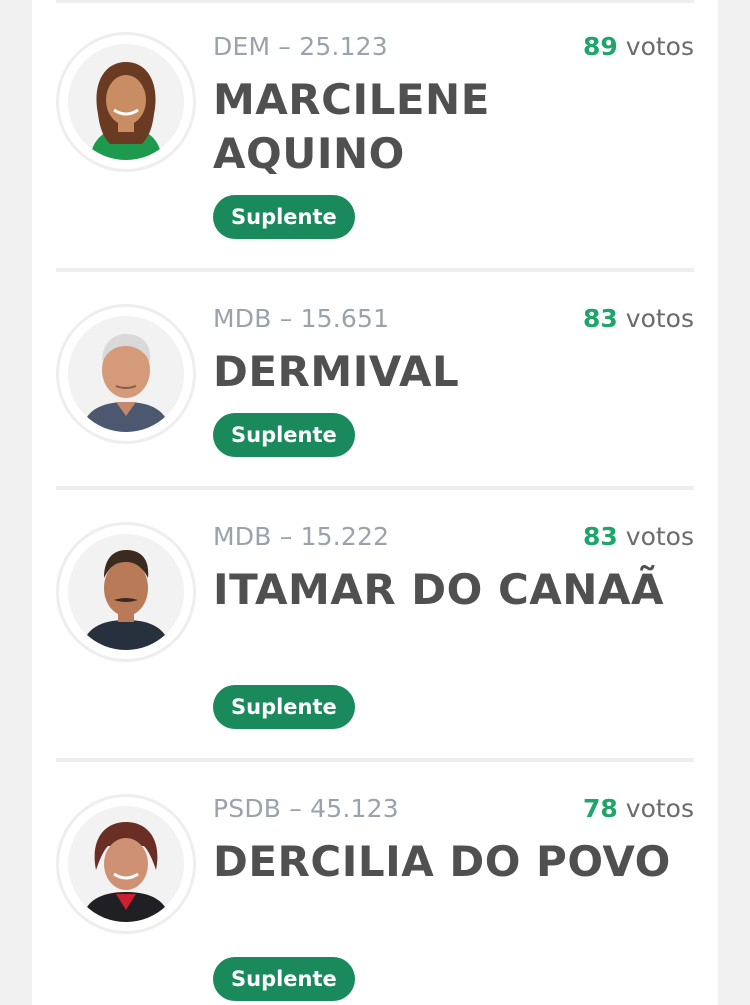 This screenshot has width=750, height=1005. I want to click on party-number: DEM – 25.123, so click(300, 46).